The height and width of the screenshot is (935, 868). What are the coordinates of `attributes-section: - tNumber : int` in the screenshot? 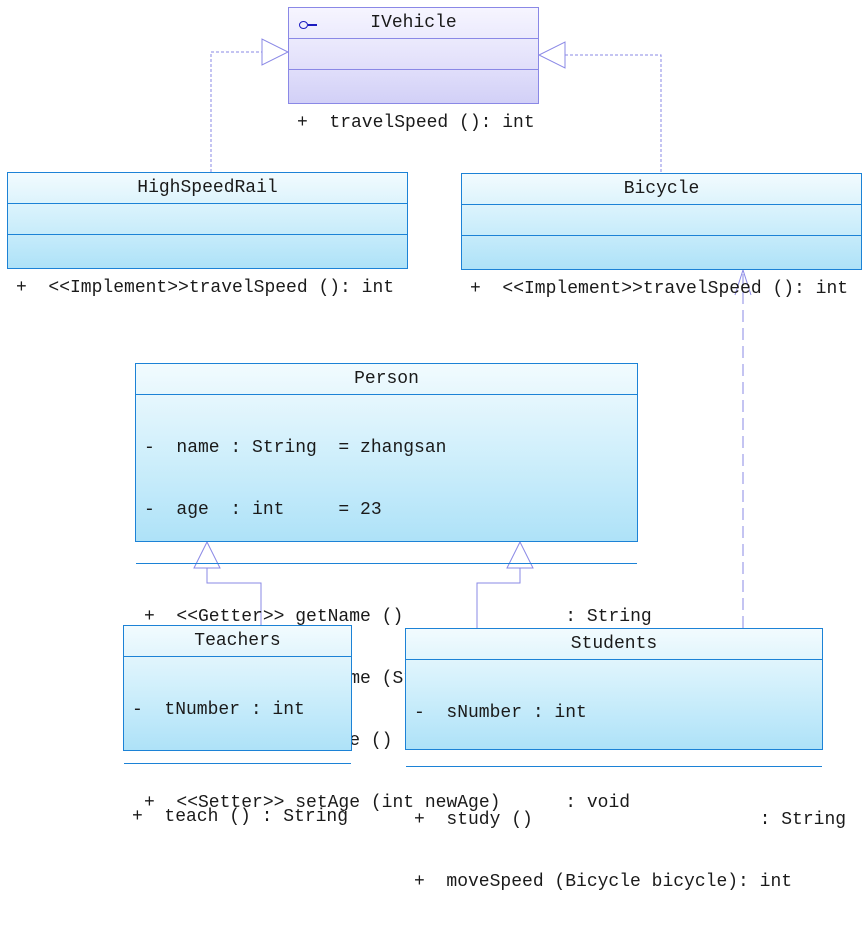 It's located at (237, 710).